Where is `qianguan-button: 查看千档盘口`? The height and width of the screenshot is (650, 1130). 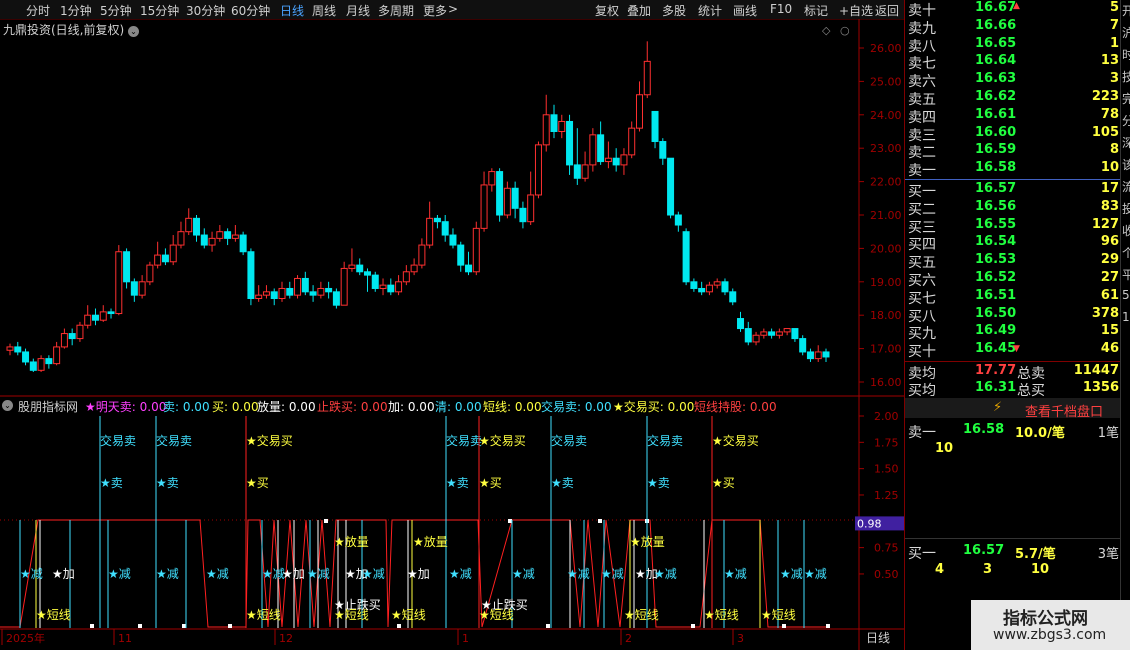 qianguan-button: 查看千档盘口 is located at coordinates (1064, 410).